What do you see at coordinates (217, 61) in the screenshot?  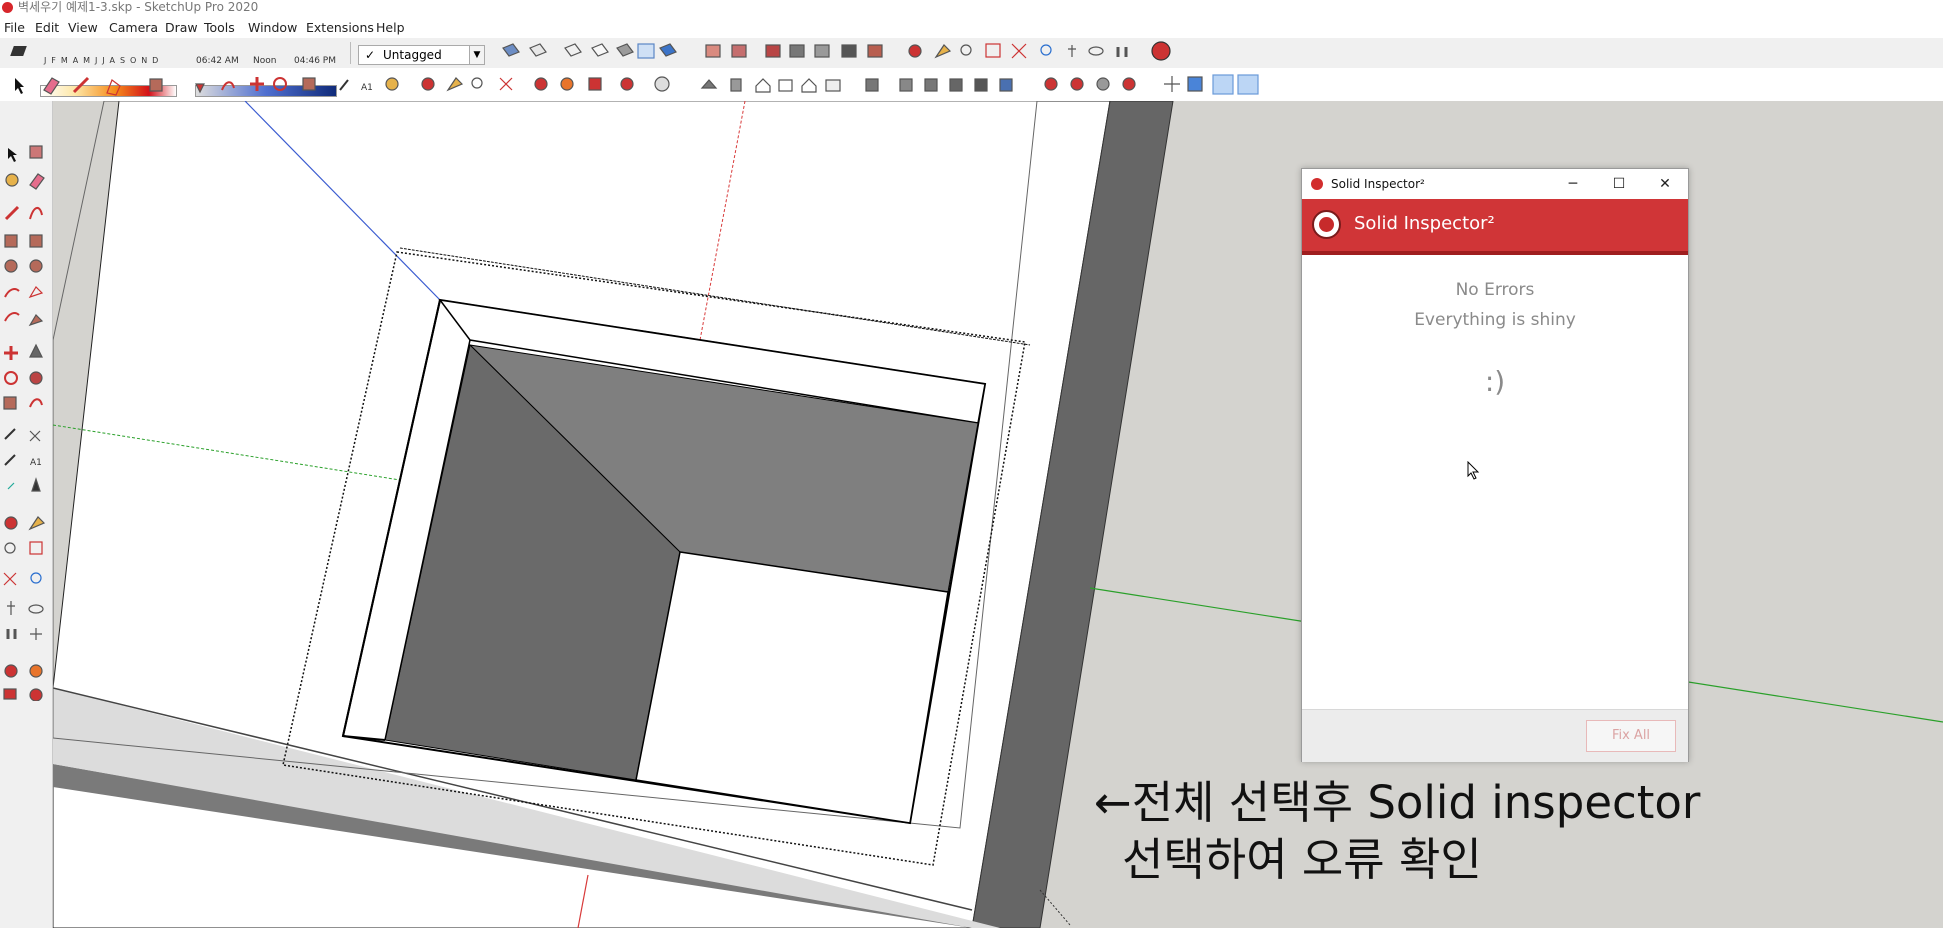 I see `time-start-label: 06:42 AM` at bounding box center [217, 61].